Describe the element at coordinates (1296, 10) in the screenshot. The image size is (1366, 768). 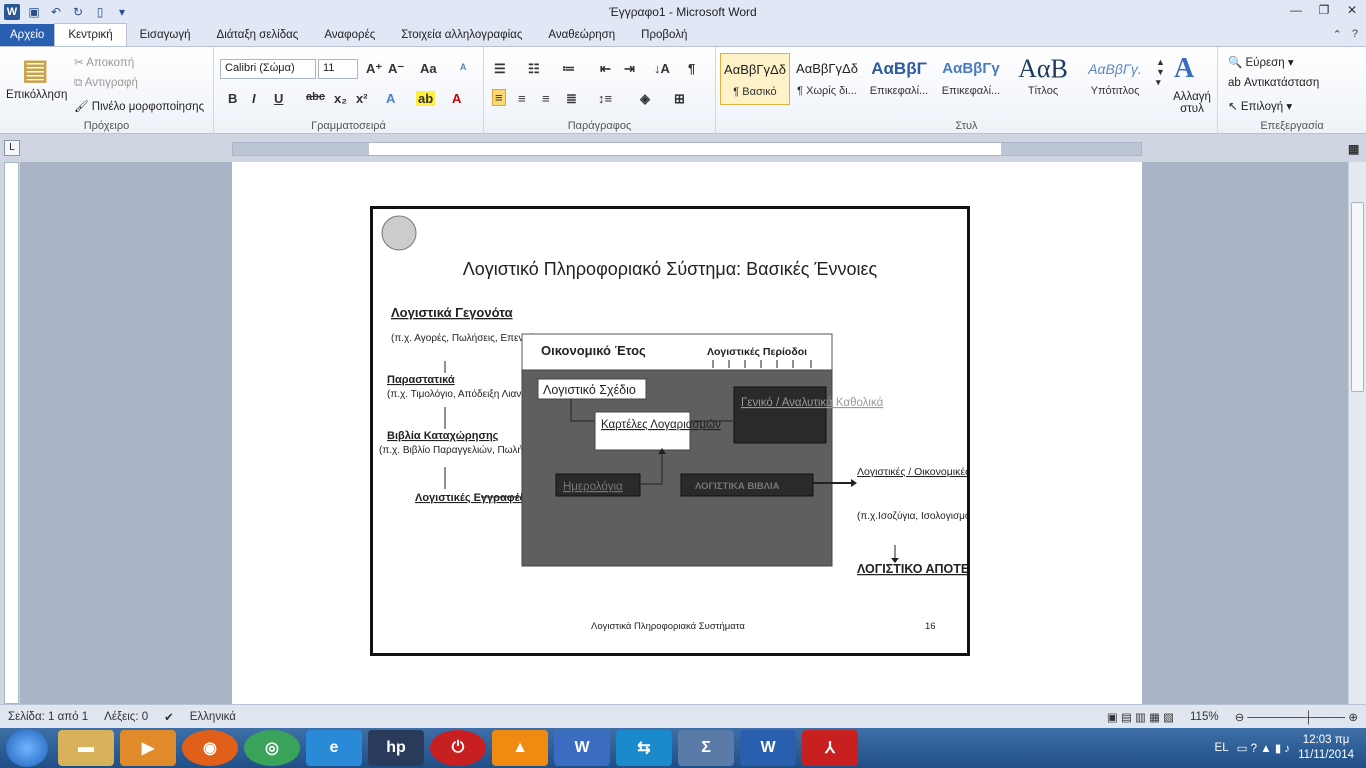
I see `minimize-icon: —` at that location.